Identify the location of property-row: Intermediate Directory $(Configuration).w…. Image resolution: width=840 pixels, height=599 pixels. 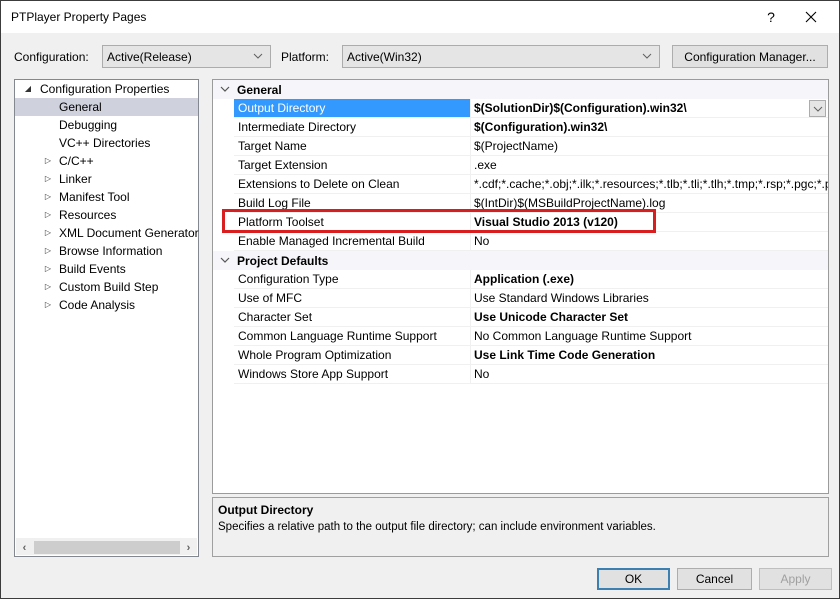
(520, 127).